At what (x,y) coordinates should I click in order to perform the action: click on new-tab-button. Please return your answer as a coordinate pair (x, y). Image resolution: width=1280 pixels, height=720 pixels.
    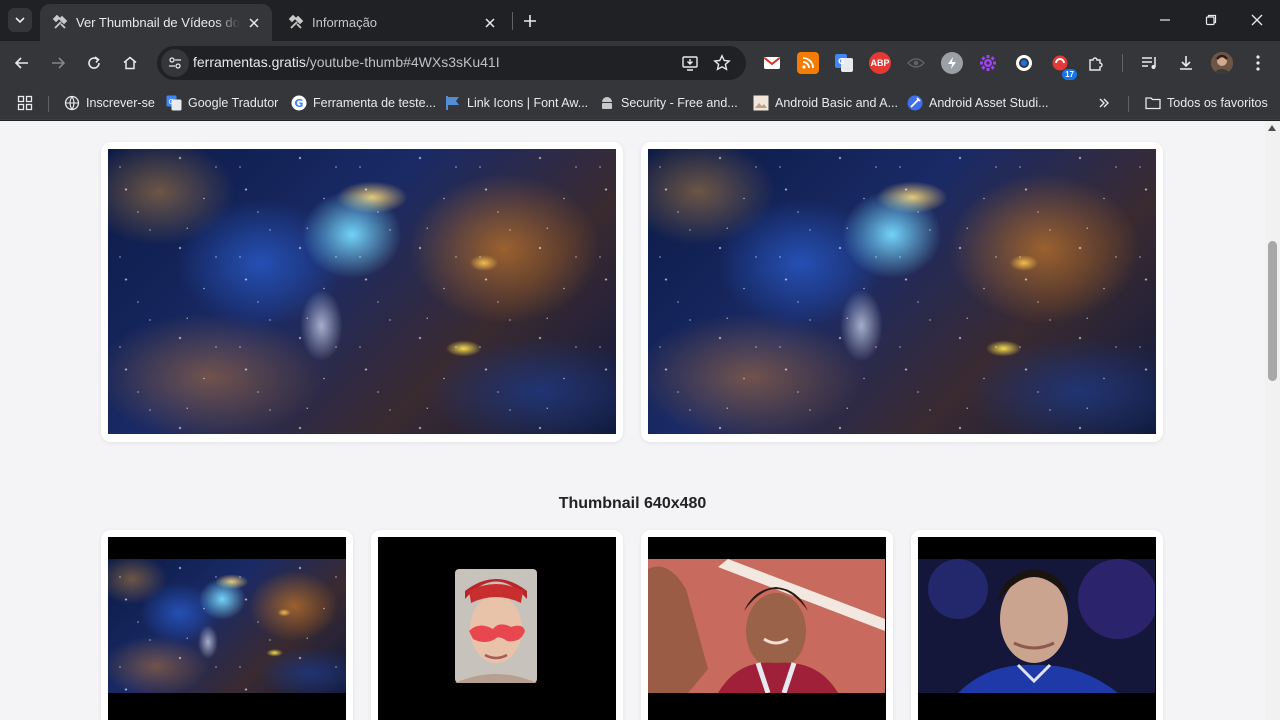
    Looking at the image, I should click on (530, 21).